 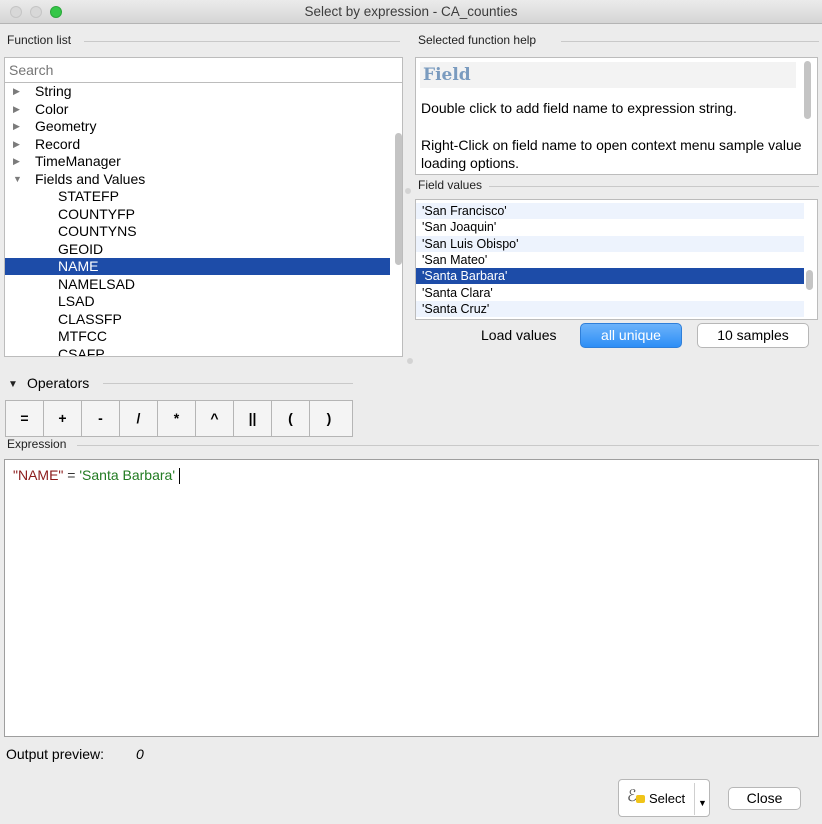 I want to click on function-category-label: TimeManager, so click(x=78, y=161).